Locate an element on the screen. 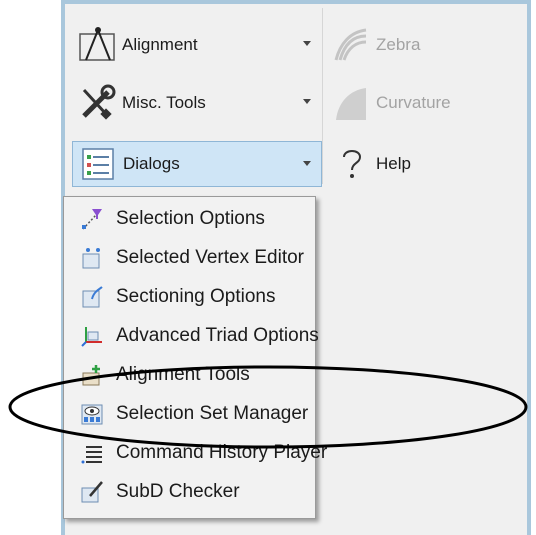  menu-item-command-history-player: Command History Player is located at coordinates (195, 453).